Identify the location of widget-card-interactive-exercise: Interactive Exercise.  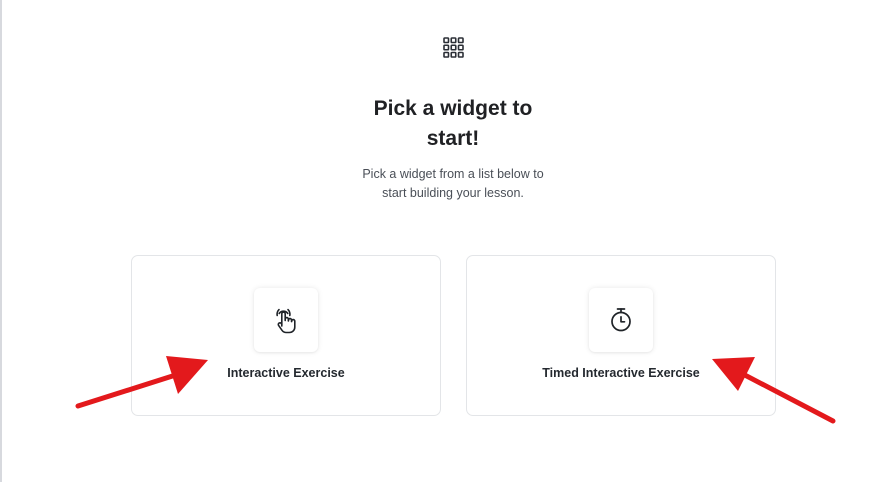
(286, 335).